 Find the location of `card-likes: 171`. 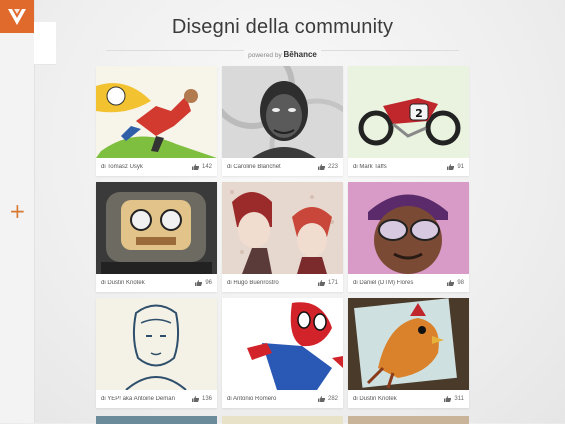

card-likes: 171 is located at coordinates (330, 283).